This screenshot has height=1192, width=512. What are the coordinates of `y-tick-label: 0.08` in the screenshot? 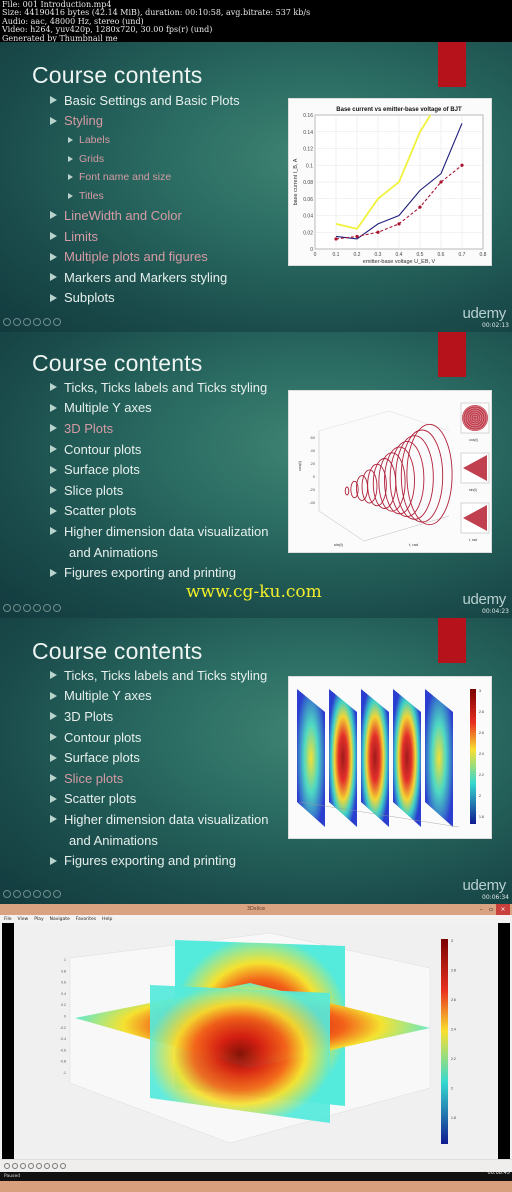 It's located at (308, 183).